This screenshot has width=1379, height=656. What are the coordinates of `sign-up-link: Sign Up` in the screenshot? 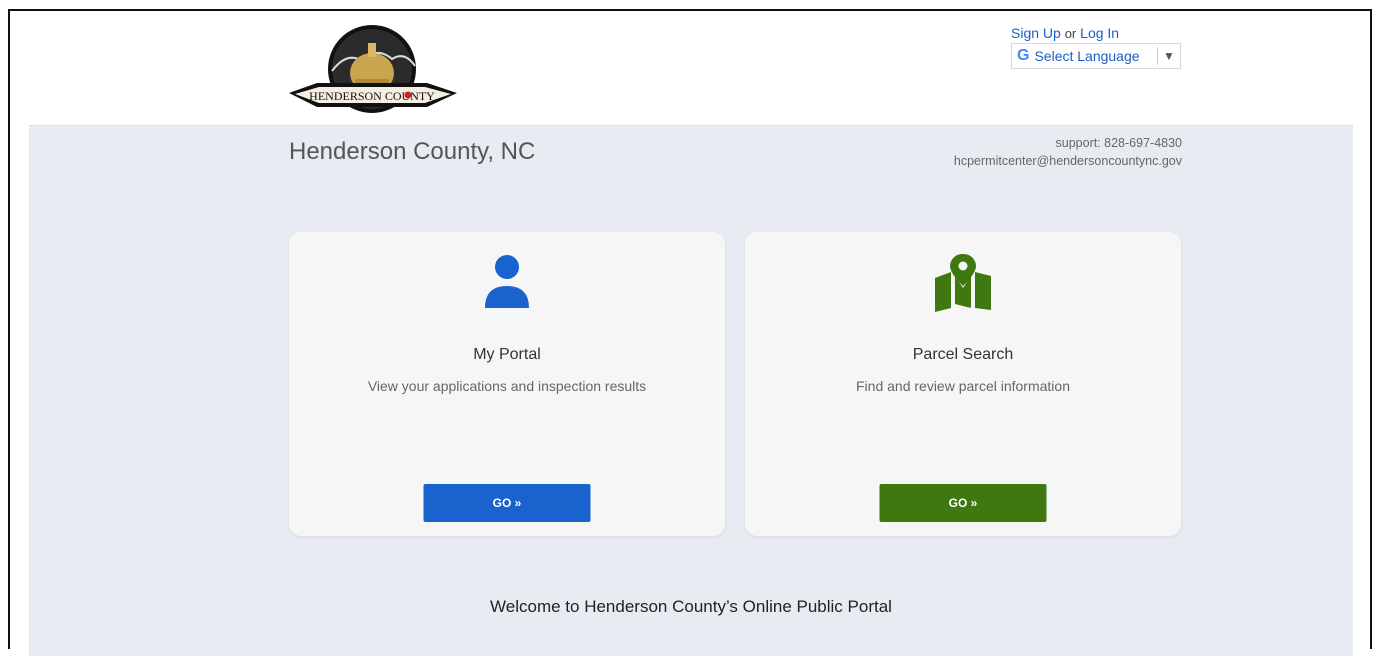 It's located at (1036, 33).